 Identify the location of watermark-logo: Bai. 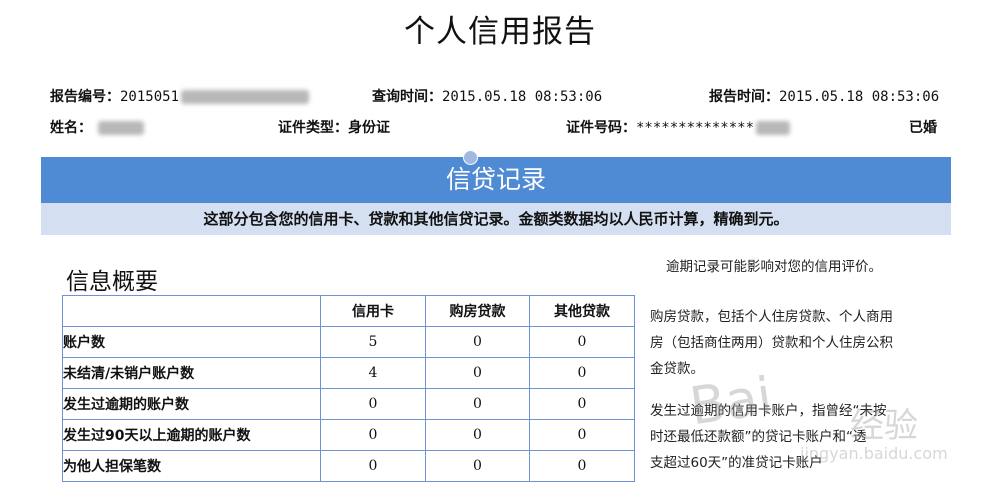
(731, 402).